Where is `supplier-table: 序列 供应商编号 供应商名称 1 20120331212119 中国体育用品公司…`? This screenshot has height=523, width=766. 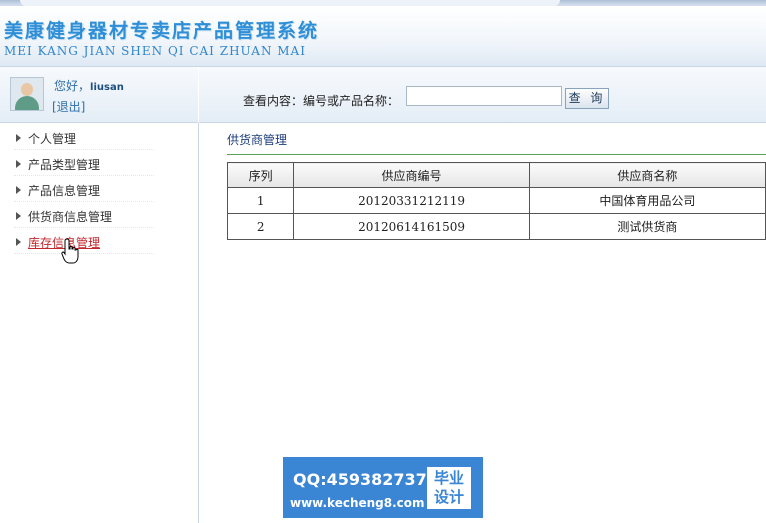 supplier-table: 序列 供应商编号 供应商名称 1 20120331212119 中国体育用品公司… is located at coordinates (496, 201).